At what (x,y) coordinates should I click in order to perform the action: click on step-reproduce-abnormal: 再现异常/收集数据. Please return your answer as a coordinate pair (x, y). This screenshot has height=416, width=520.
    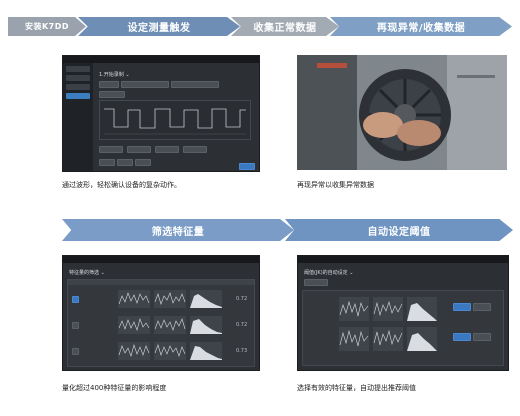
    Looking at the image, I should click on (421, 26).